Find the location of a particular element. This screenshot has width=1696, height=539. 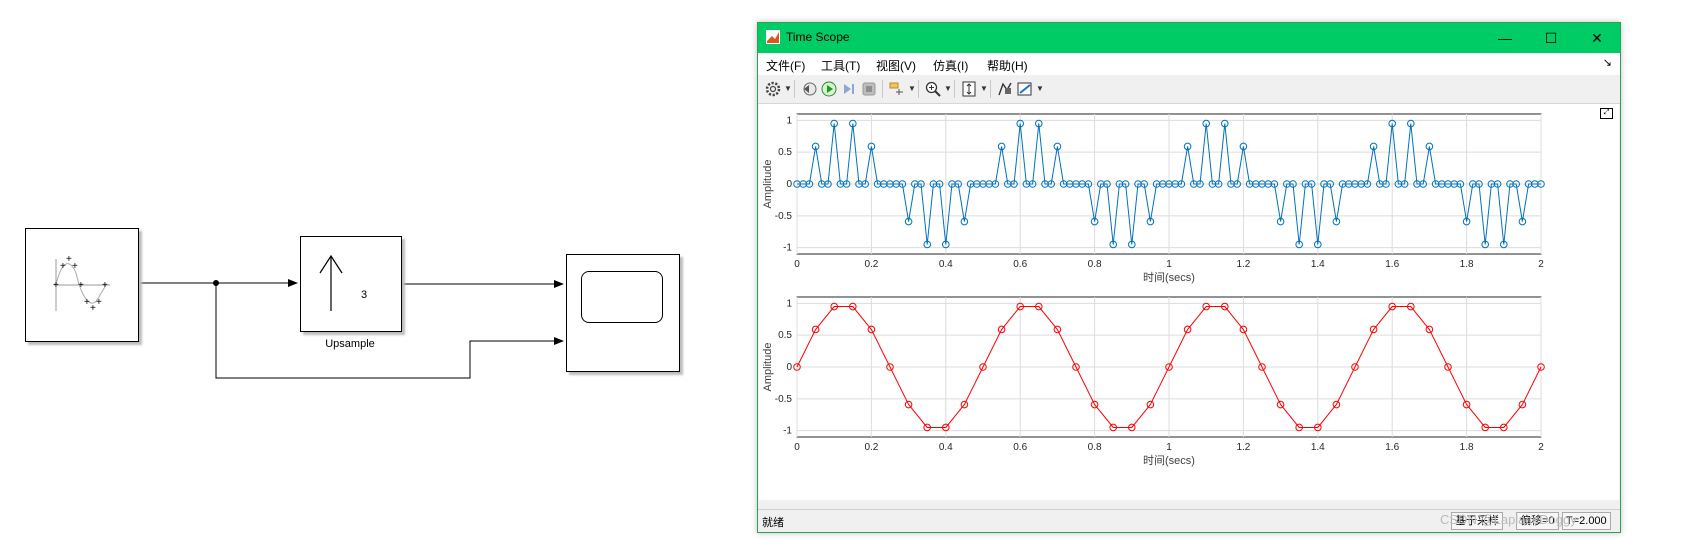

scale-axes-icon is located at coordinates (969, 89).